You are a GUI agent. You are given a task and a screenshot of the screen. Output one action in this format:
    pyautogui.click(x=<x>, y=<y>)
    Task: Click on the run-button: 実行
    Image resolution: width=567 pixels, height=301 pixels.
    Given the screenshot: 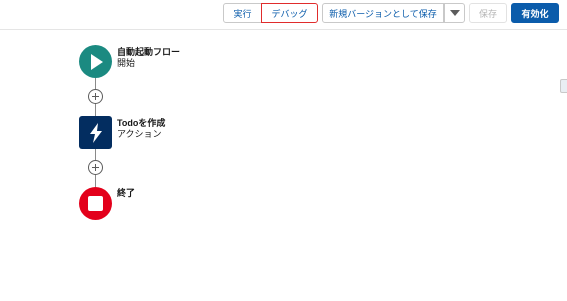 What is the action you would take?
    pyautogui.click(x=242, y=13)
    